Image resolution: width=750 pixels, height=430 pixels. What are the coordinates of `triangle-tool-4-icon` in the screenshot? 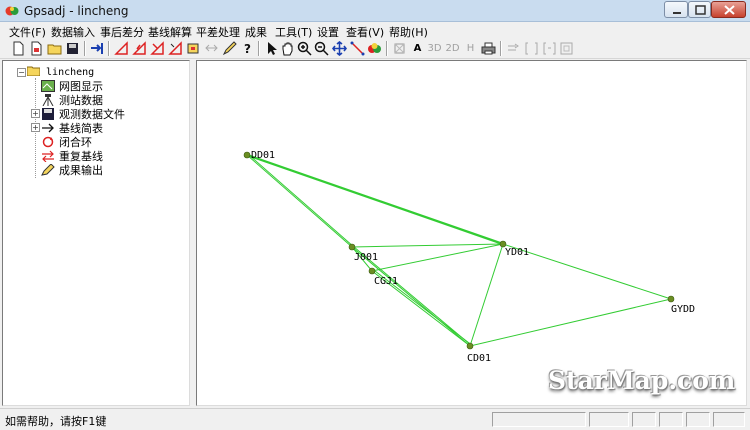 It's located at (175, 48).